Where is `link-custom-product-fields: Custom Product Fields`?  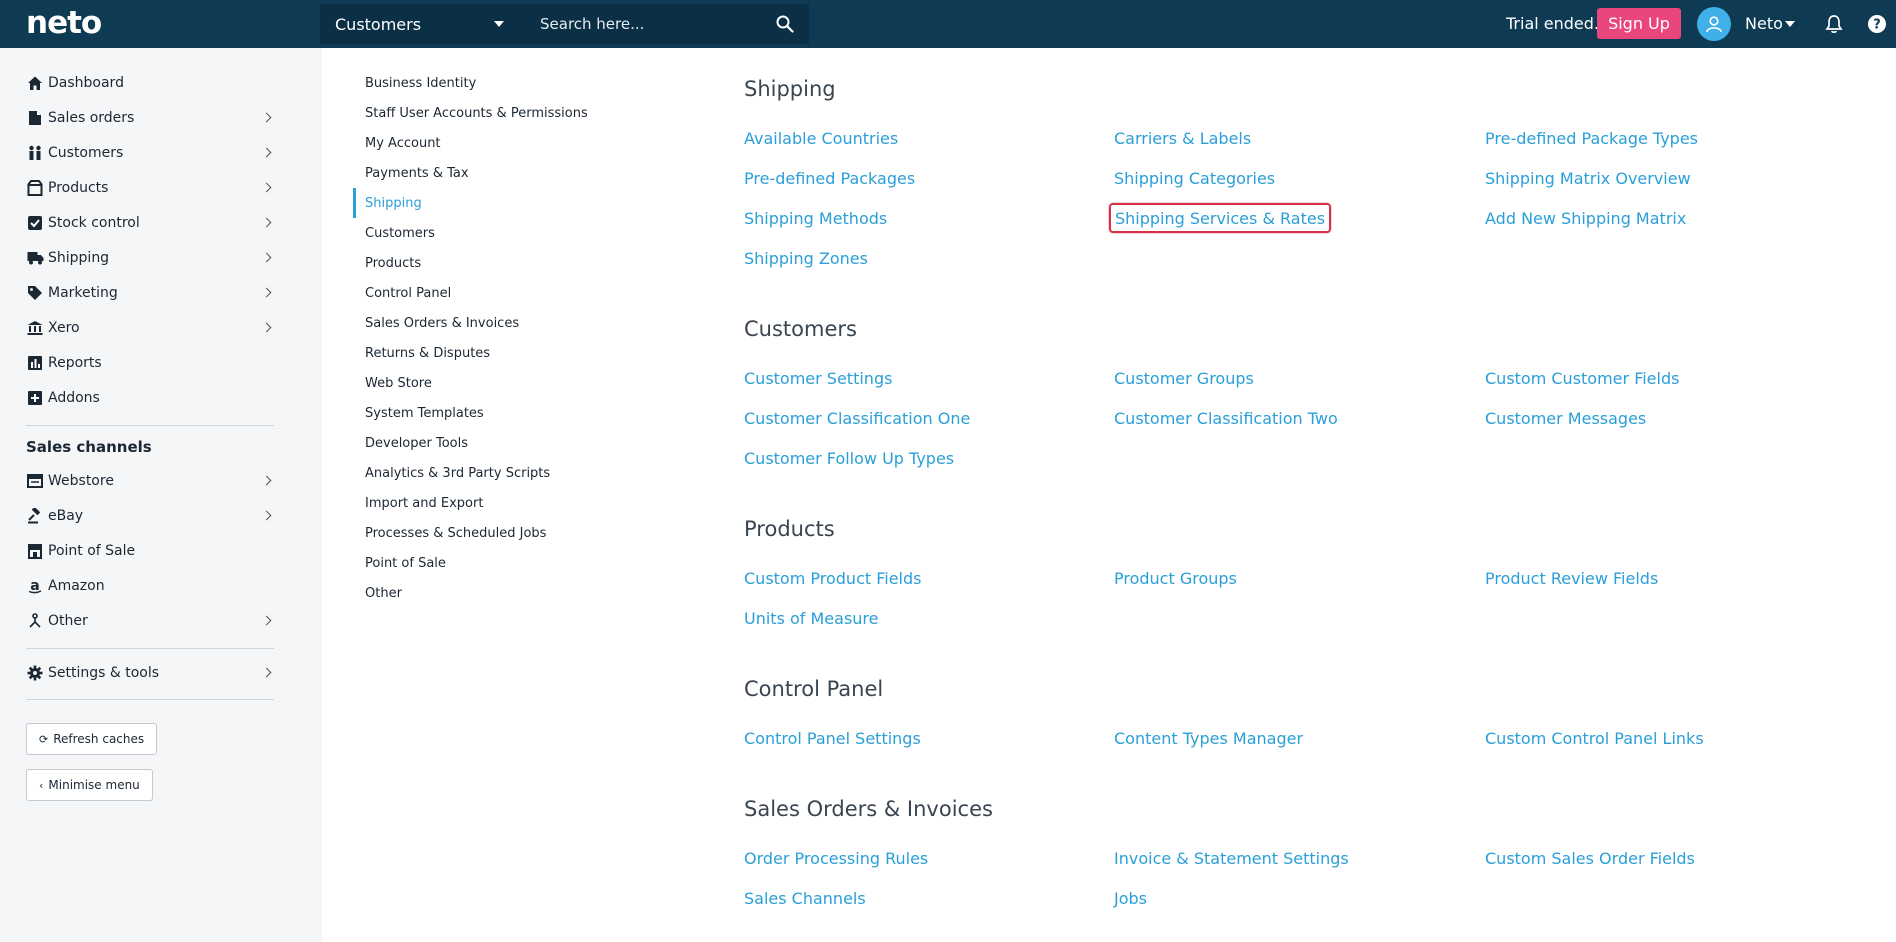
link-custom-product-fields: Custom Product Fields is located at coordinates (832, 578).